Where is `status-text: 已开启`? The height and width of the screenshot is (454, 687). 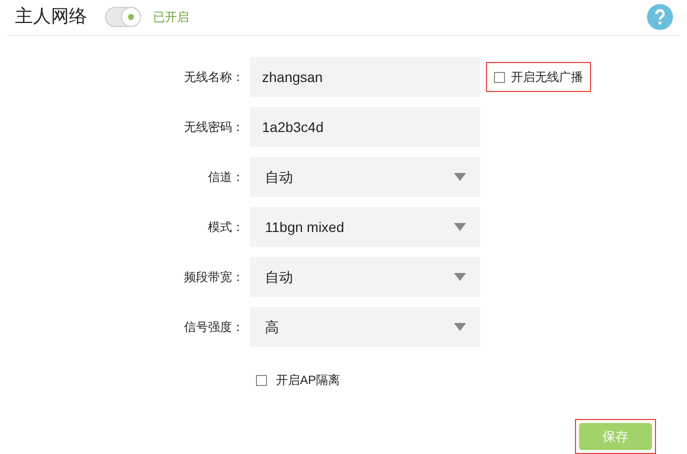
status-text: 已开启 is located at coordinates (171, 17).